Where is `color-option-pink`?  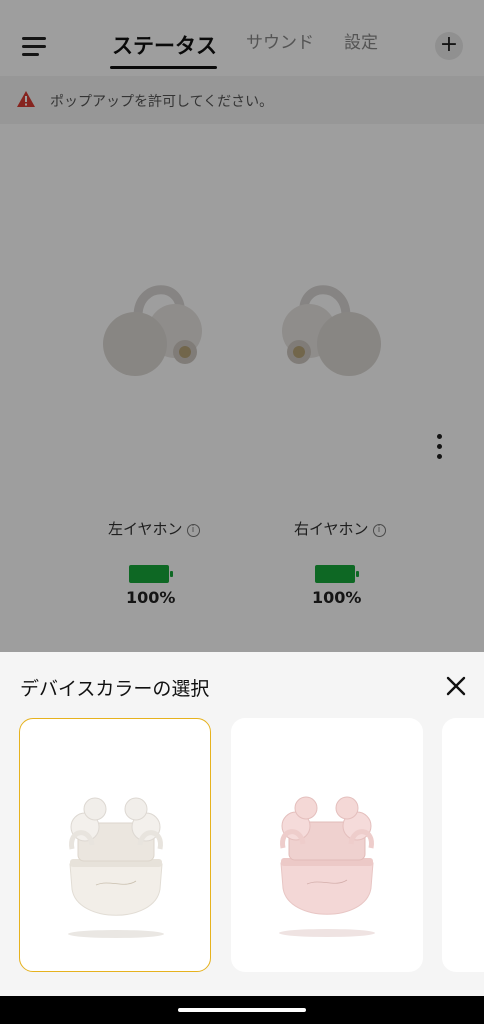 color-option-pink is located at coordinates (327, 845).